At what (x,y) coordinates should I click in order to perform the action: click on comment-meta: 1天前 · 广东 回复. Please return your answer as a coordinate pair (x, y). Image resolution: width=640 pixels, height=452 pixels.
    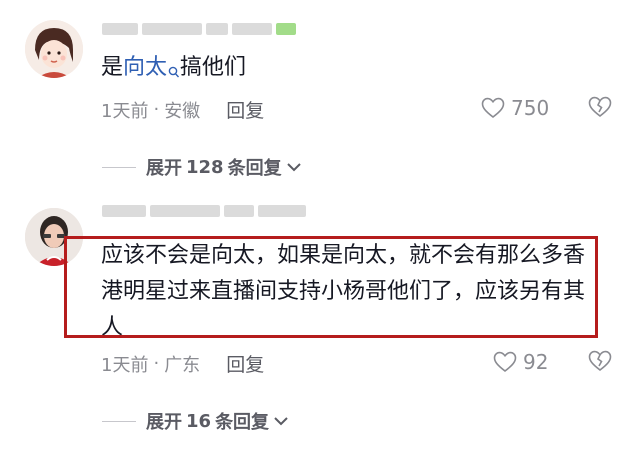
    Looking at the image, I should click on (182, 363).